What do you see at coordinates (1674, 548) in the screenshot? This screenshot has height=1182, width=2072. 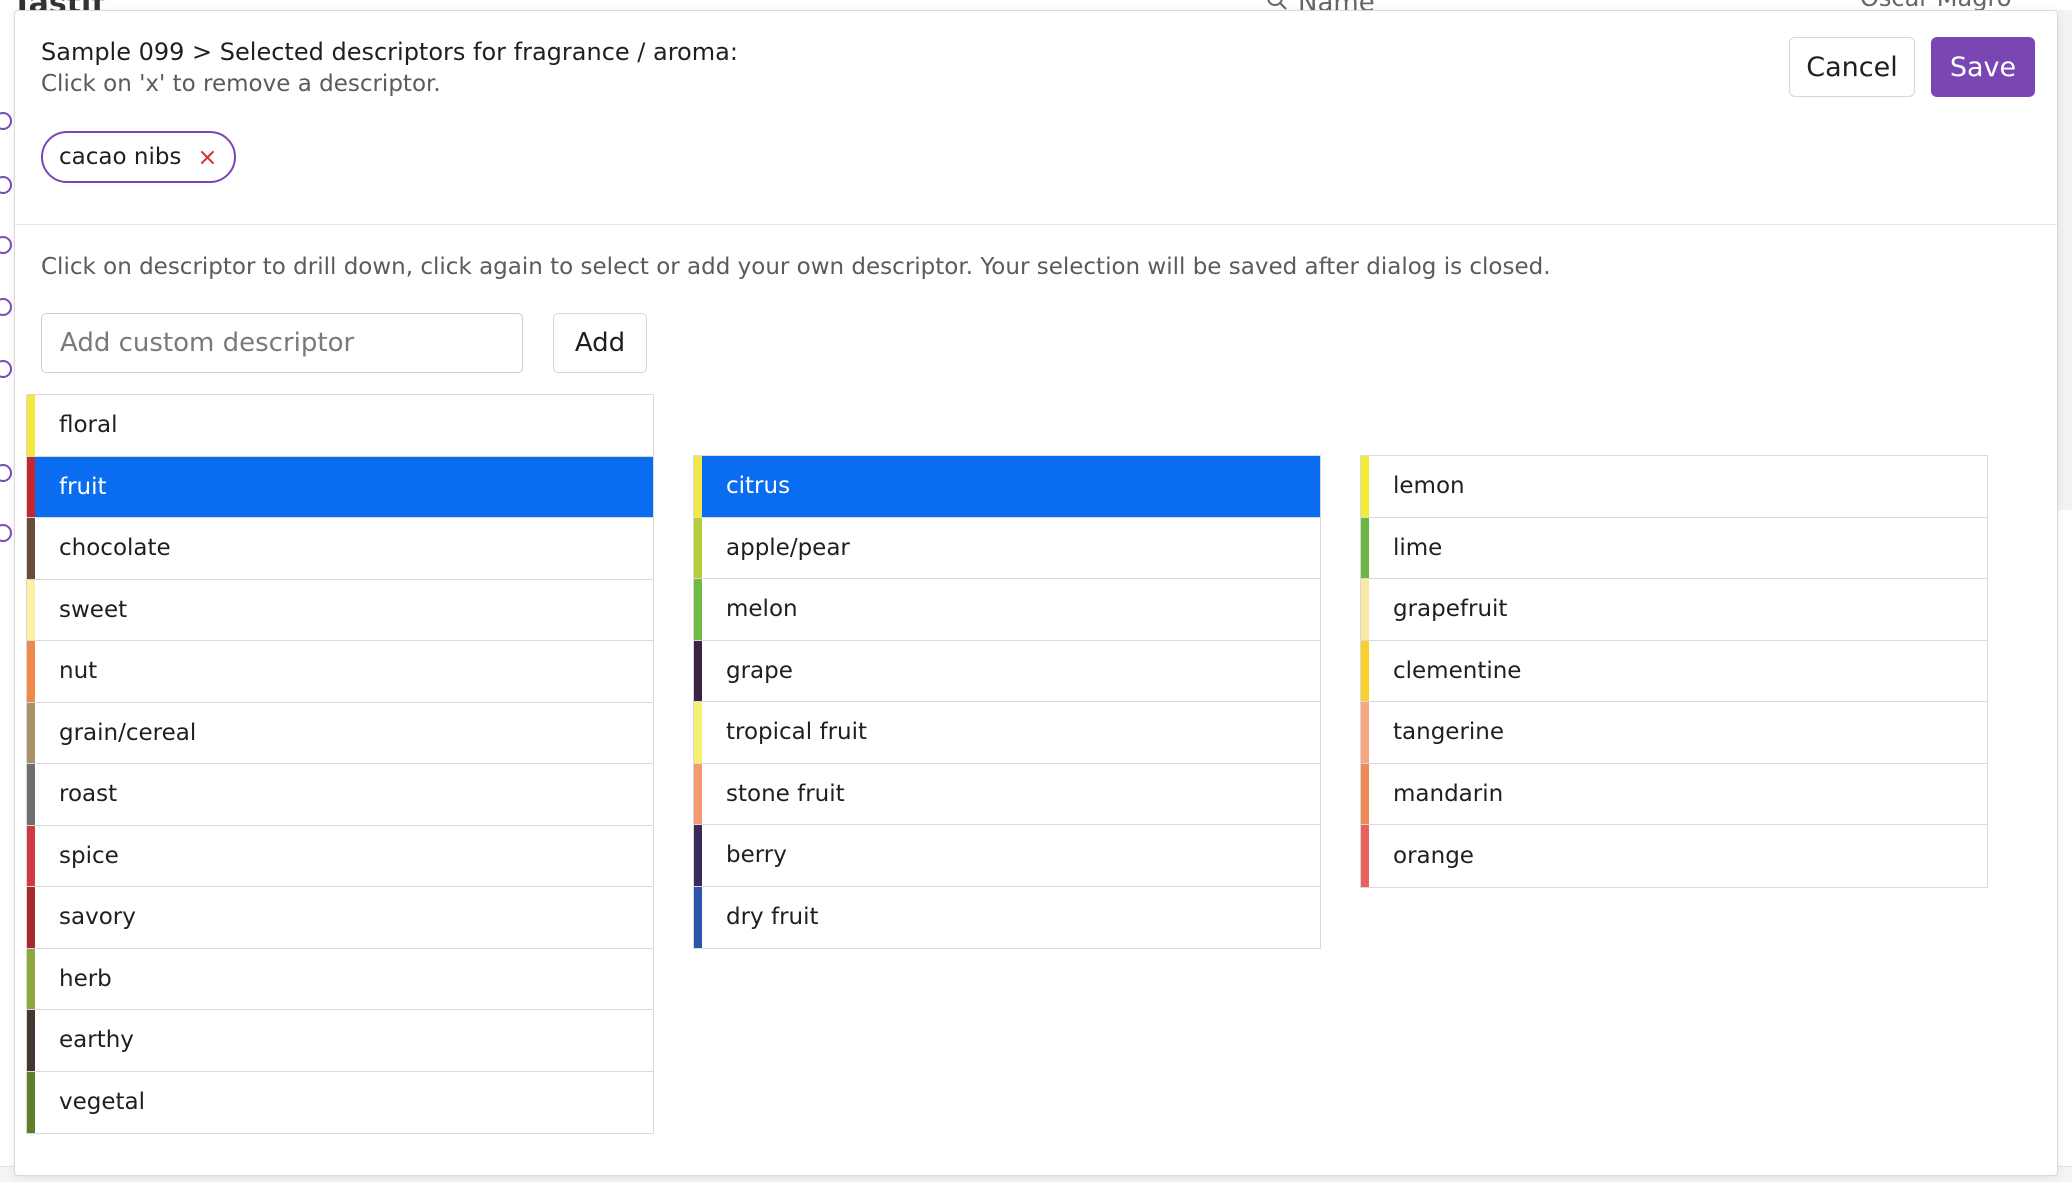 I see `list-item: lime` at bounding box center [1674, 548].